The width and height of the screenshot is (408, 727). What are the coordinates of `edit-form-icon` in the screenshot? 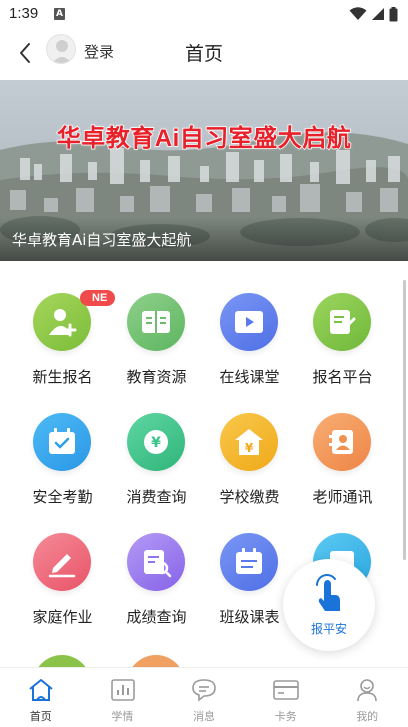 It's located at (342, 322).